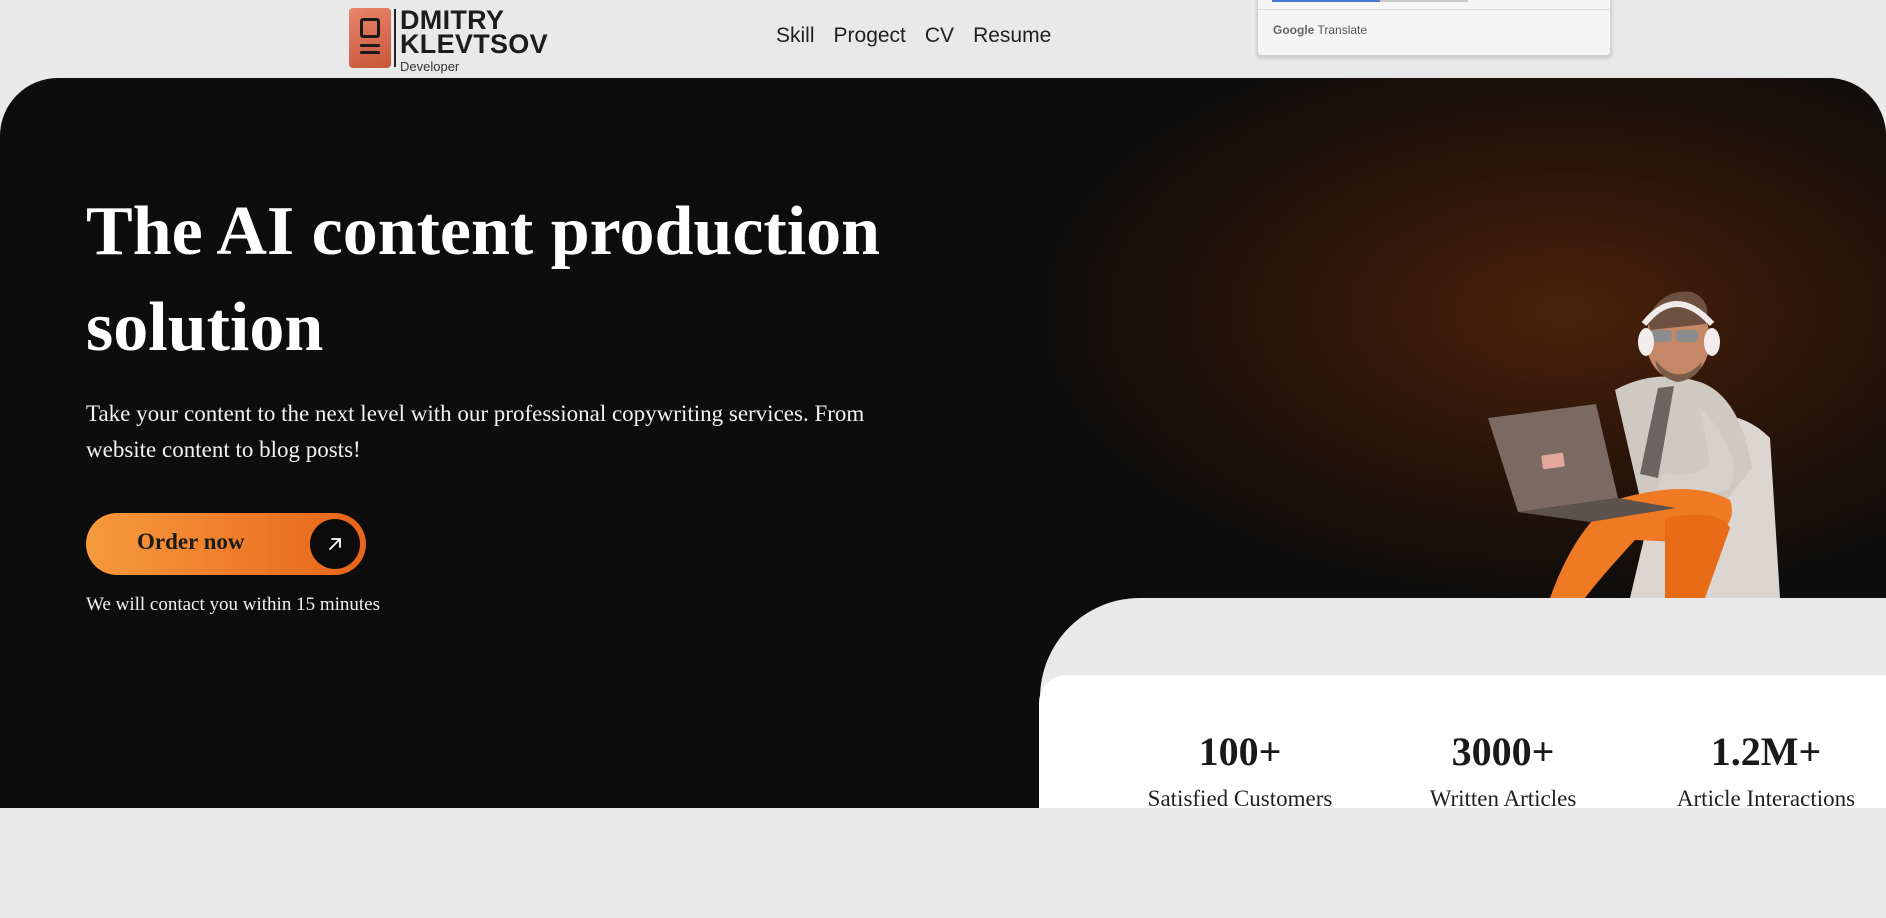 The width and height of the screenshot is (1886, 918). I want to click on site-logo: DMITRY KLEVTSOV Developer, so click(448, 41).